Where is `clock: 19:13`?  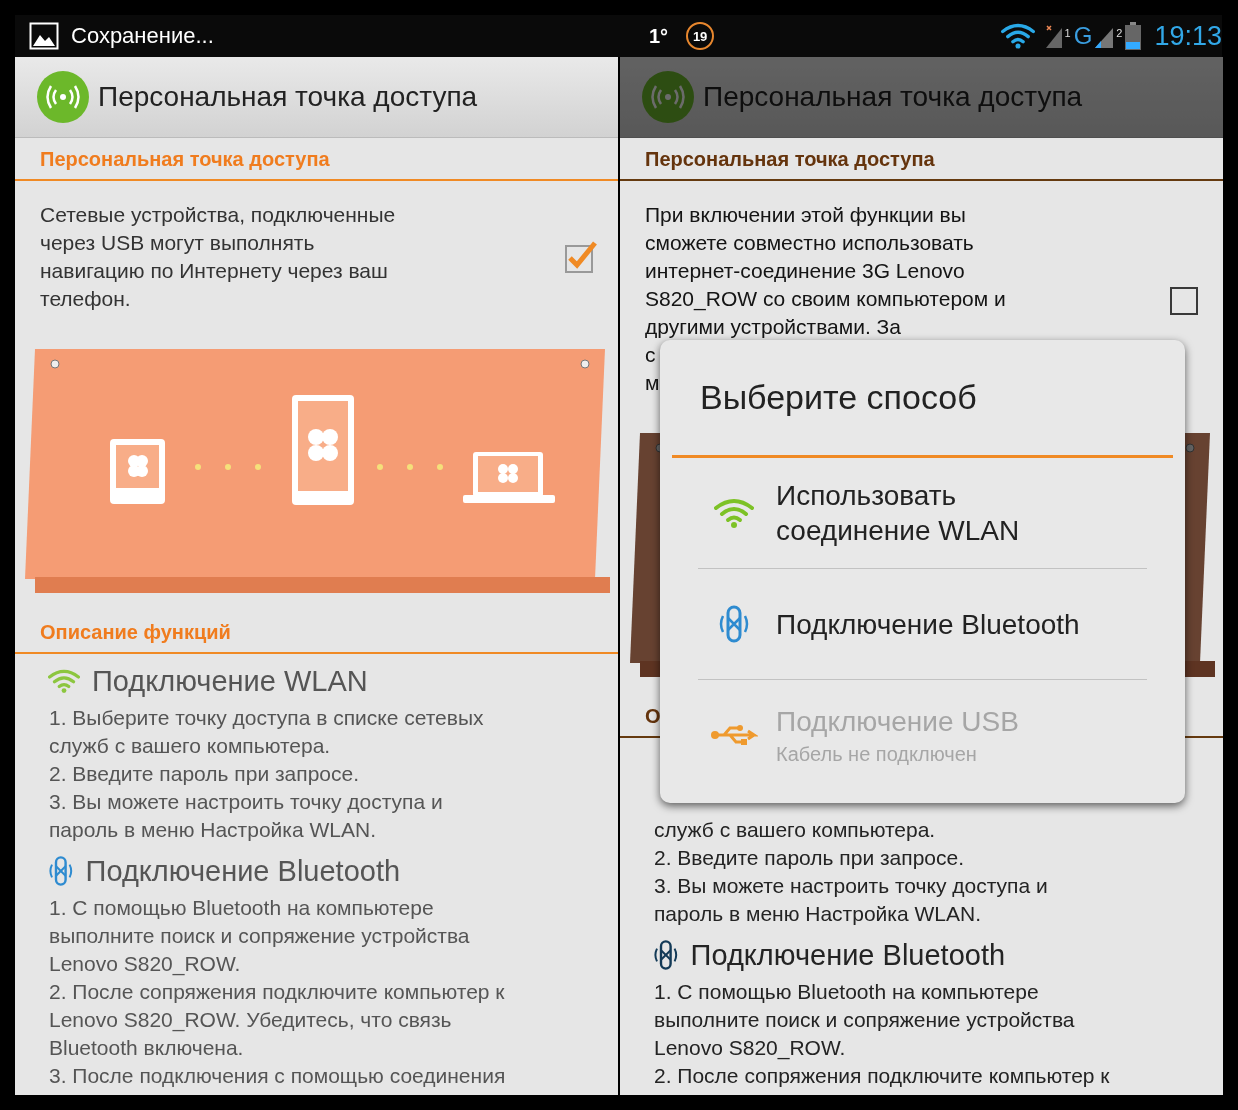
clock: 19:13 is located at coordinates (1188, 36).